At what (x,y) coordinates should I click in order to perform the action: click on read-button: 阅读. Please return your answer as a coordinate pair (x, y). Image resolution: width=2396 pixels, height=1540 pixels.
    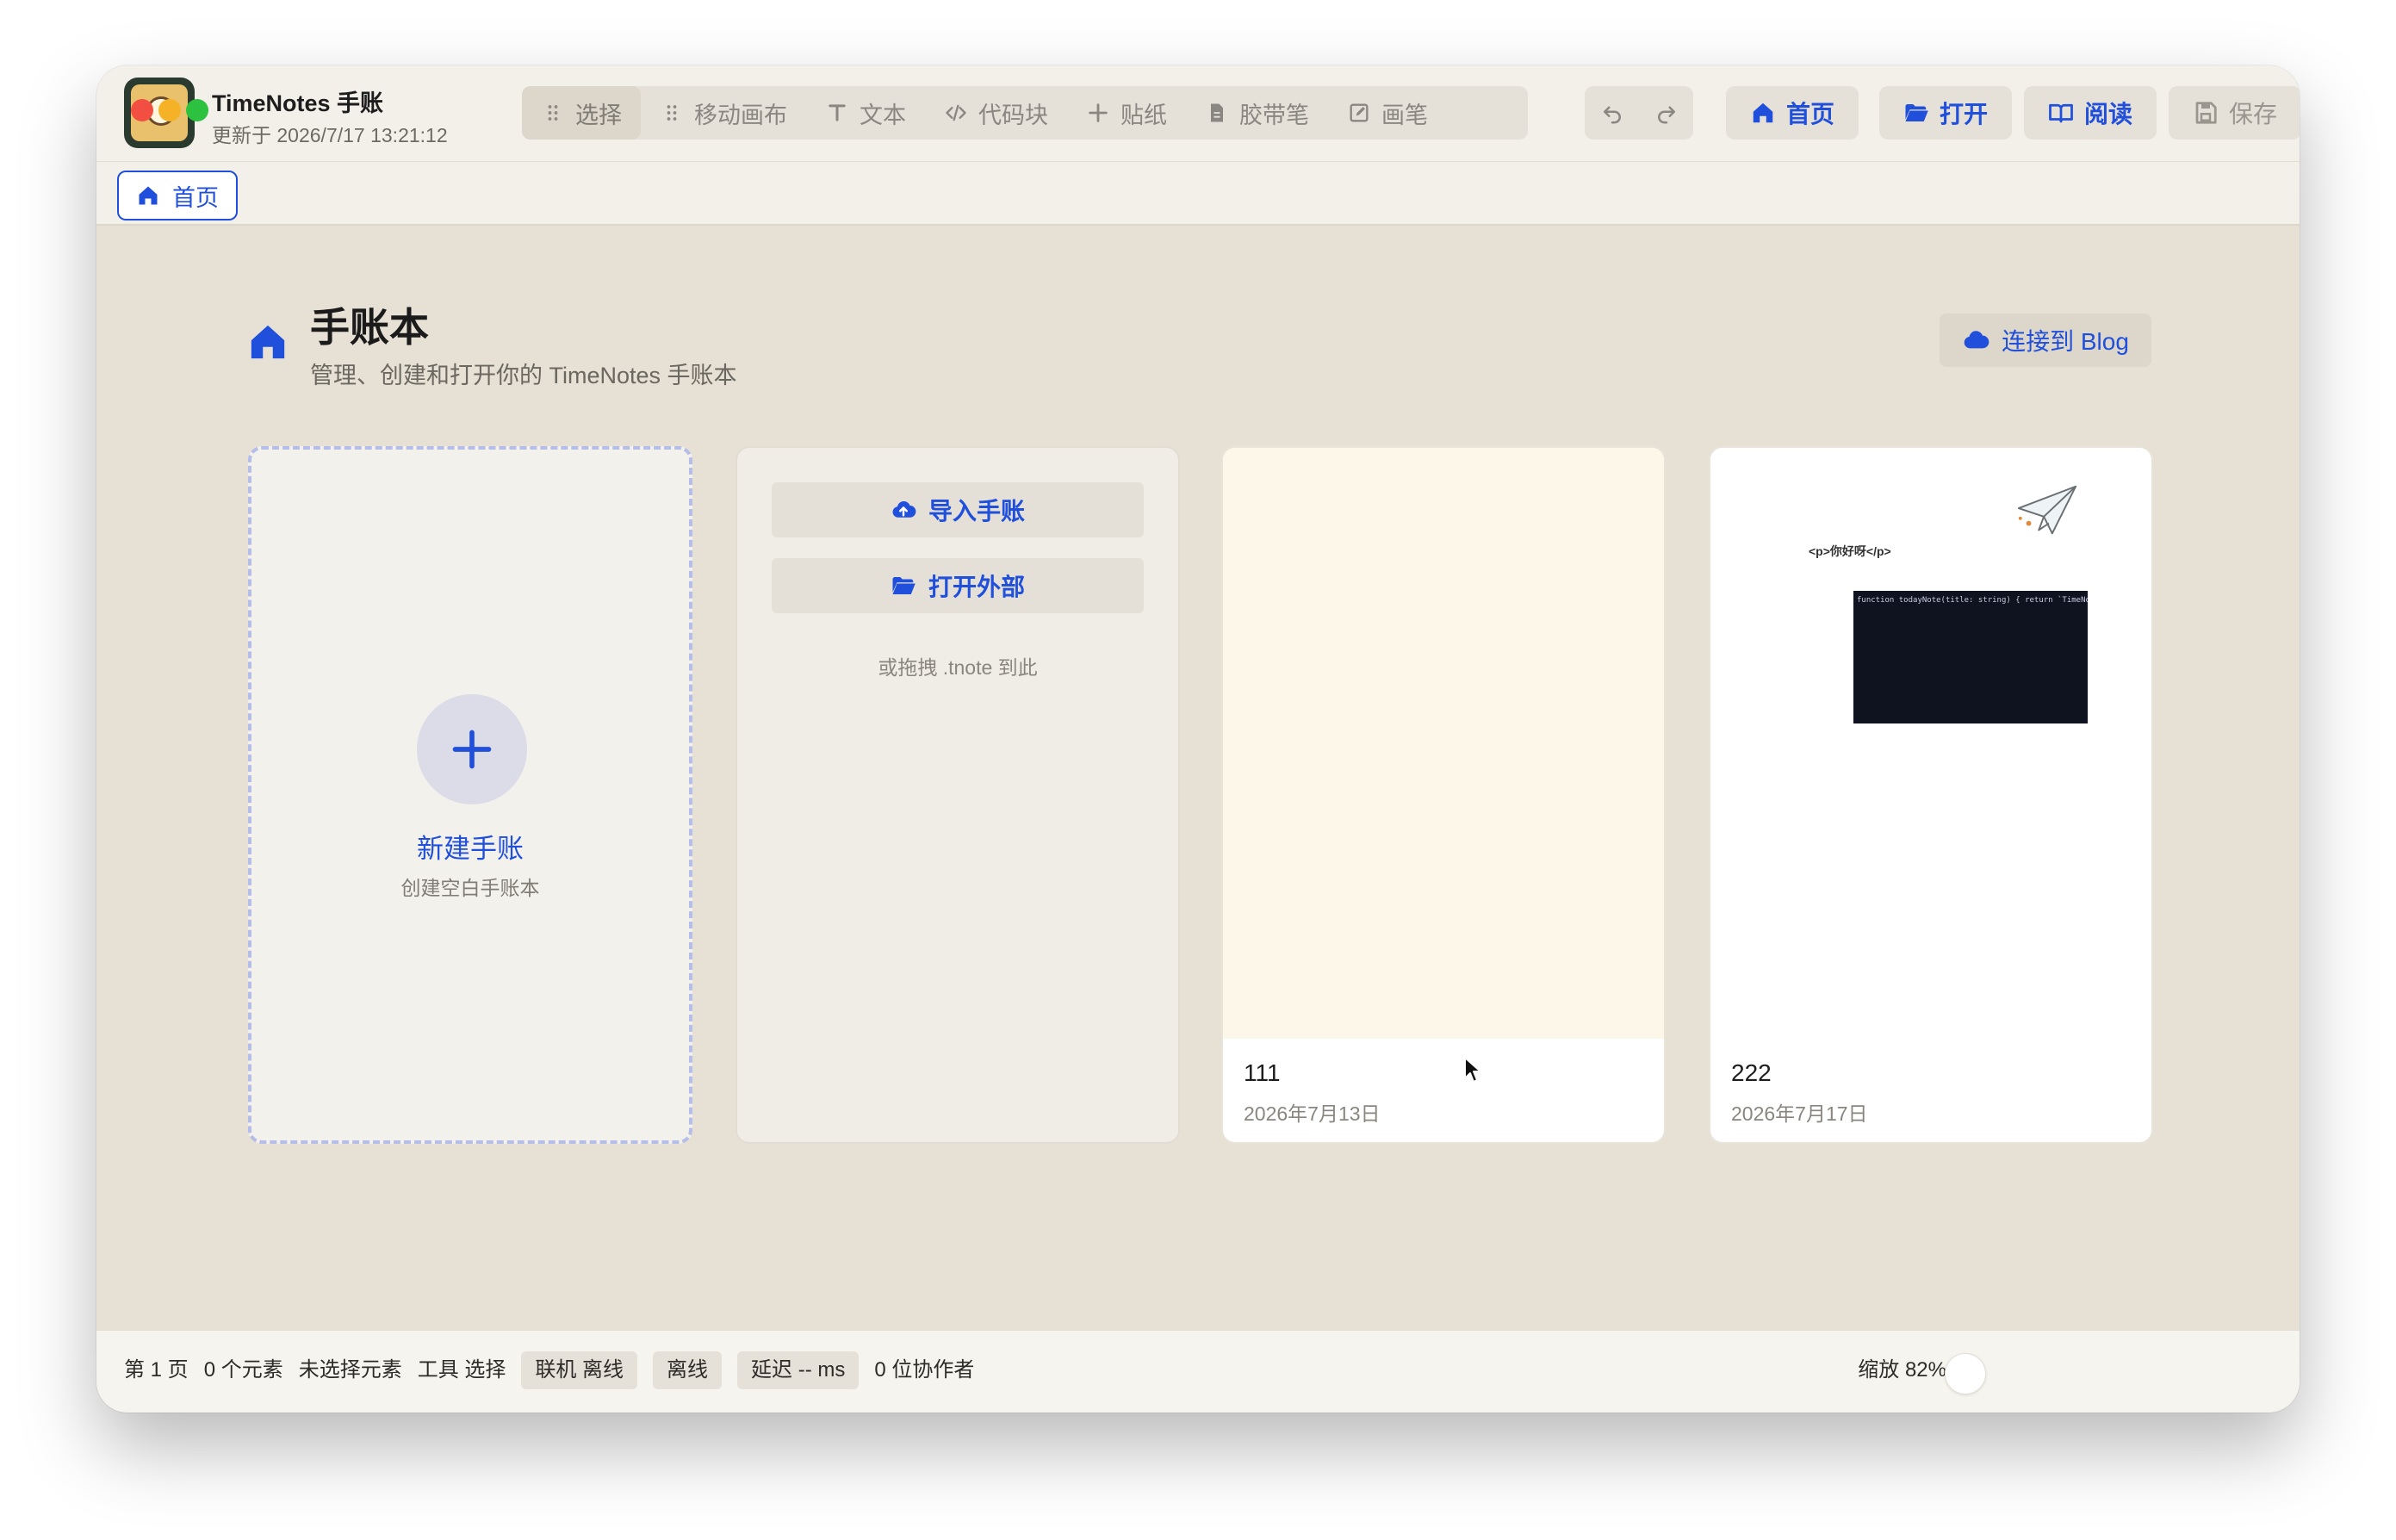
    Looking at the image, I should click on (2090, 113).